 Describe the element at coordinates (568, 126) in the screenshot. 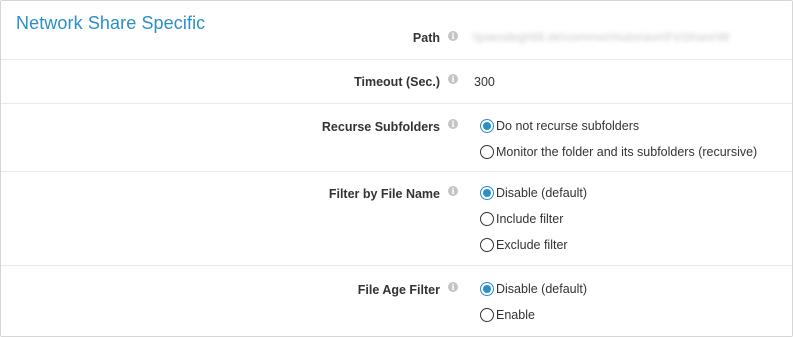

I see `radio-label: Do not recurse subfolders` at that location.